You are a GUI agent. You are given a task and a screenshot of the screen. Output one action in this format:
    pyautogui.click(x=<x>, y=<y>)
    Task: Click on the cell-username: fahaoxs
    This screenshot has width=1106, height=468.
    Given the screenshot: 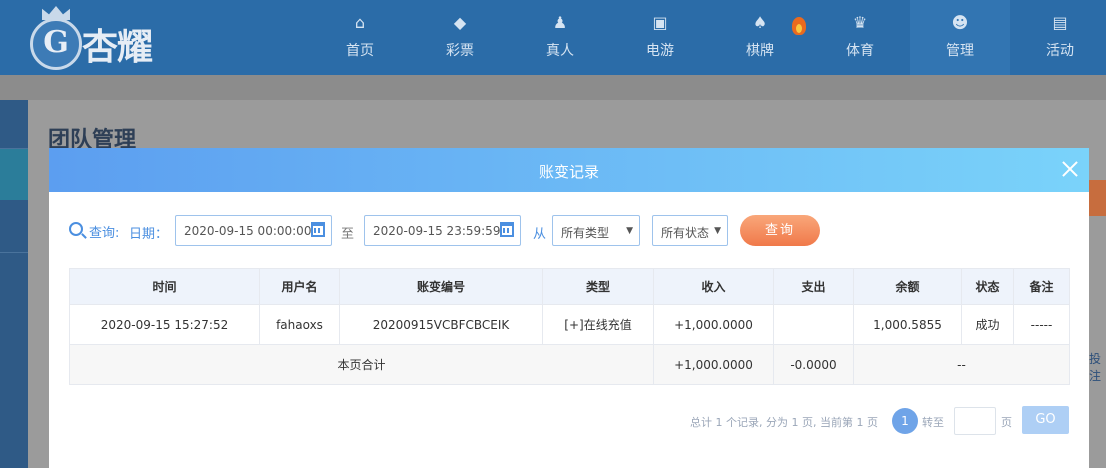 What is the action you would take?
    pyautogui.click(x=299, y=324)
    